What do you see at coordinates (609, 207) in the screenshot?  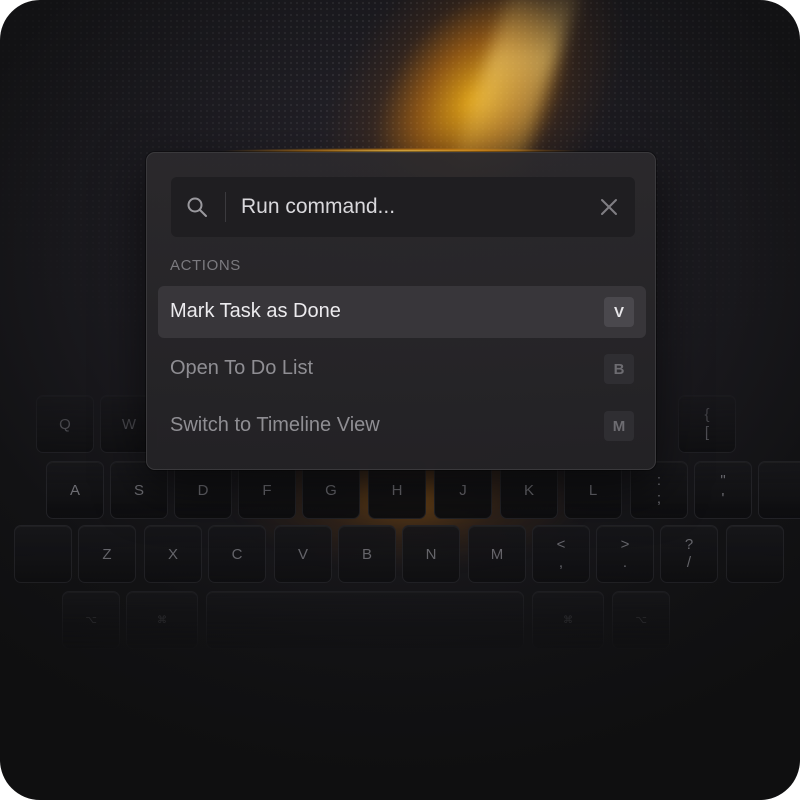 I see `close-icon` at bounding box center [609, 207].